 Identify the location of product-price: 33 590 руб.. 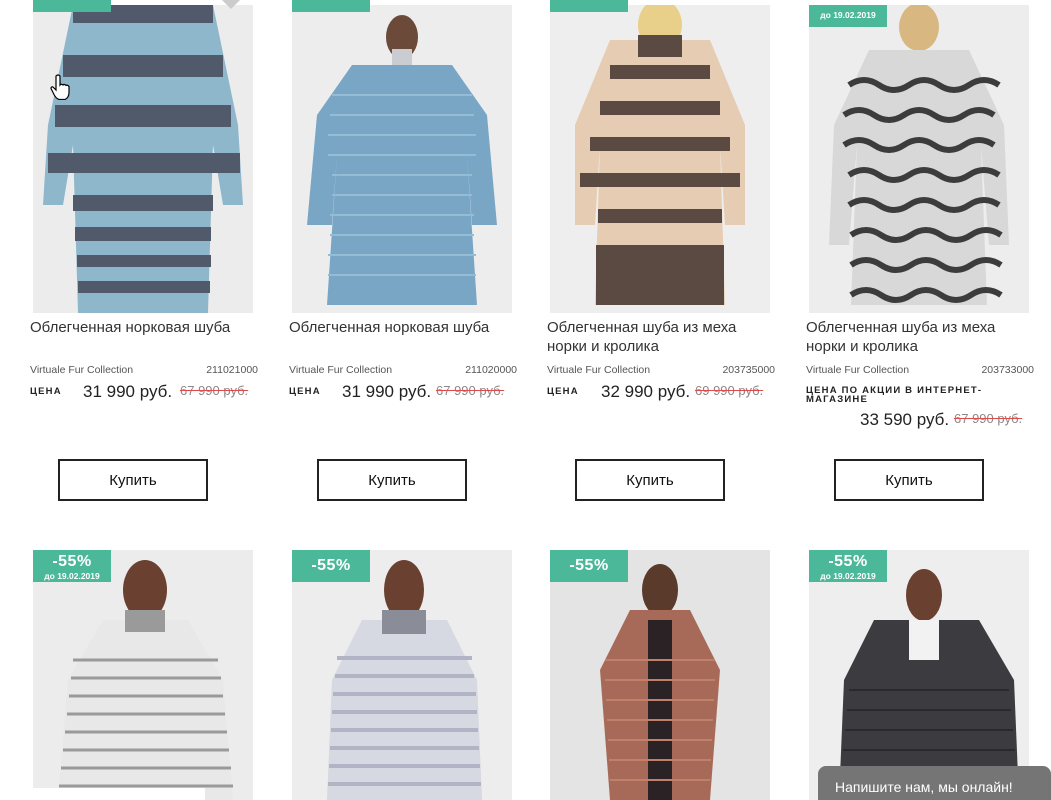
(905, 419).